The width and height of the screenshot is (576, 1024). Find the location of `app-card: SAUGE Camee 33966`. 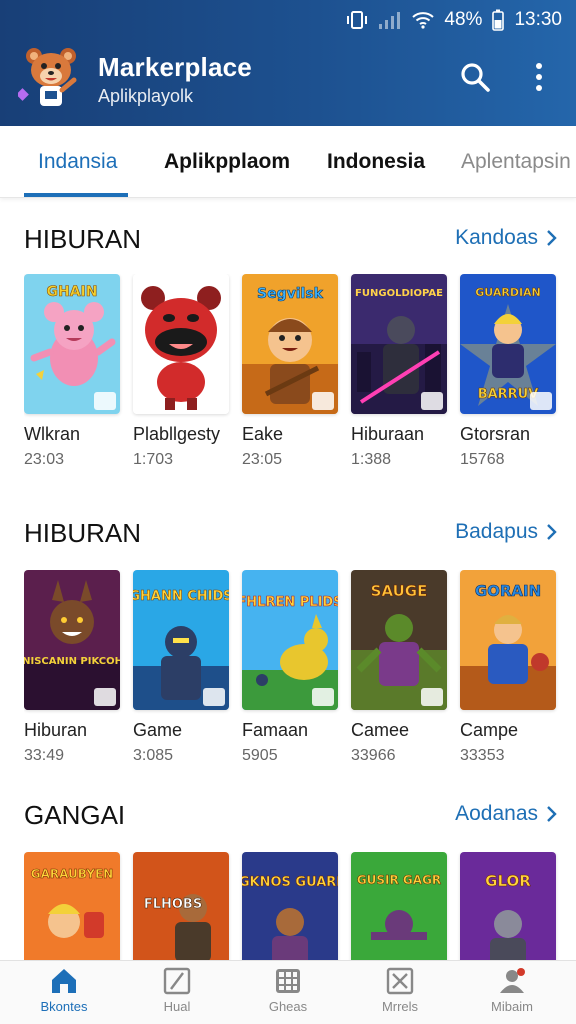

app-card: SAUGE Camee 33966 is located at coordinates (399, 667).